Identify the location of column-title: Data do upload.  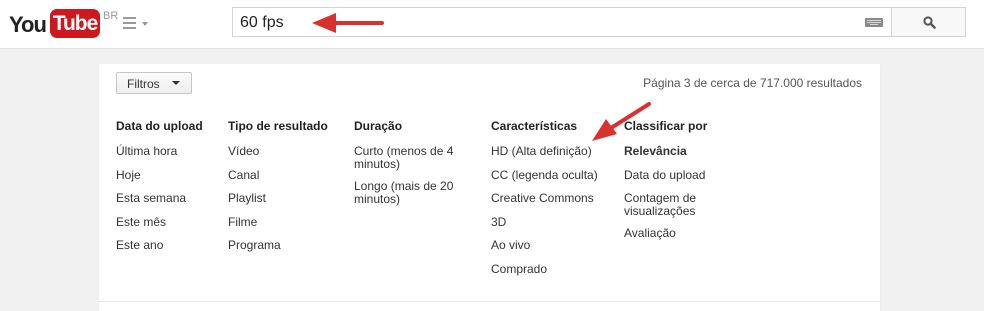
(159, 126).